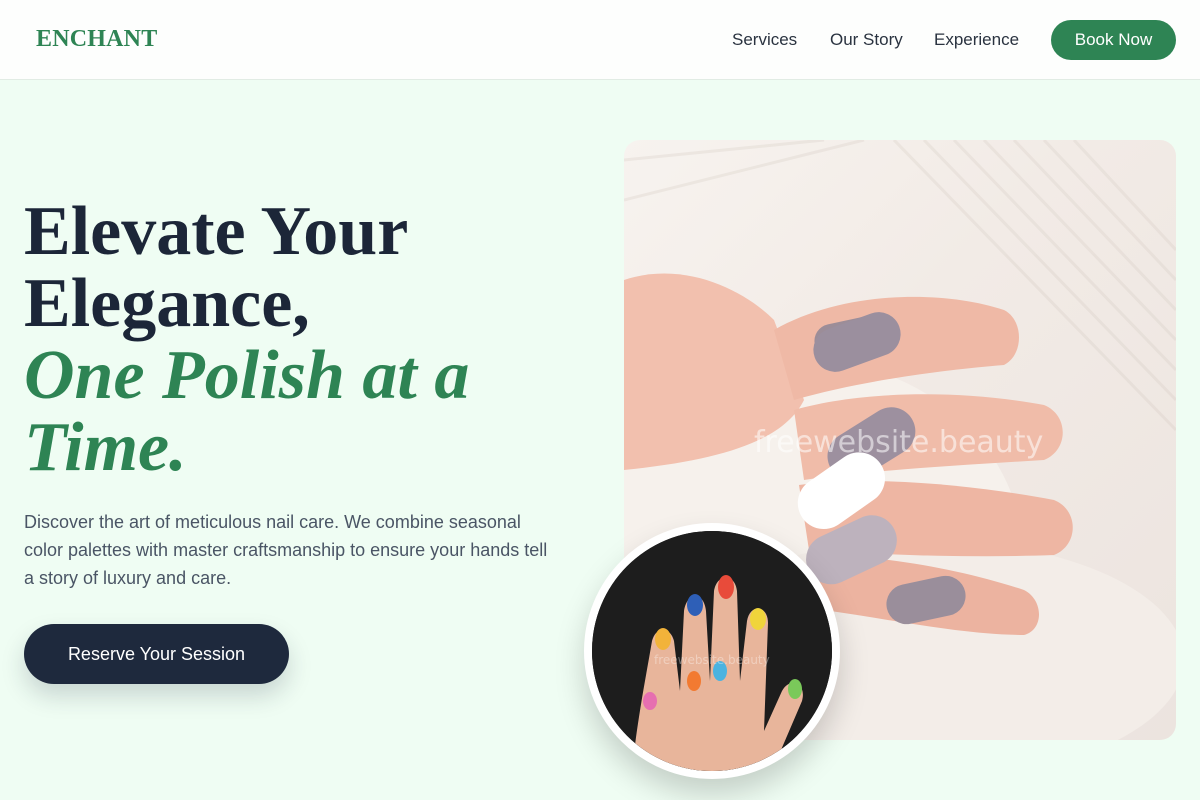  What do you see at coordinates (105, 447) in the screenshot?
I see `headline-accent-line-2: Time.` at bounding box center [105, 447].